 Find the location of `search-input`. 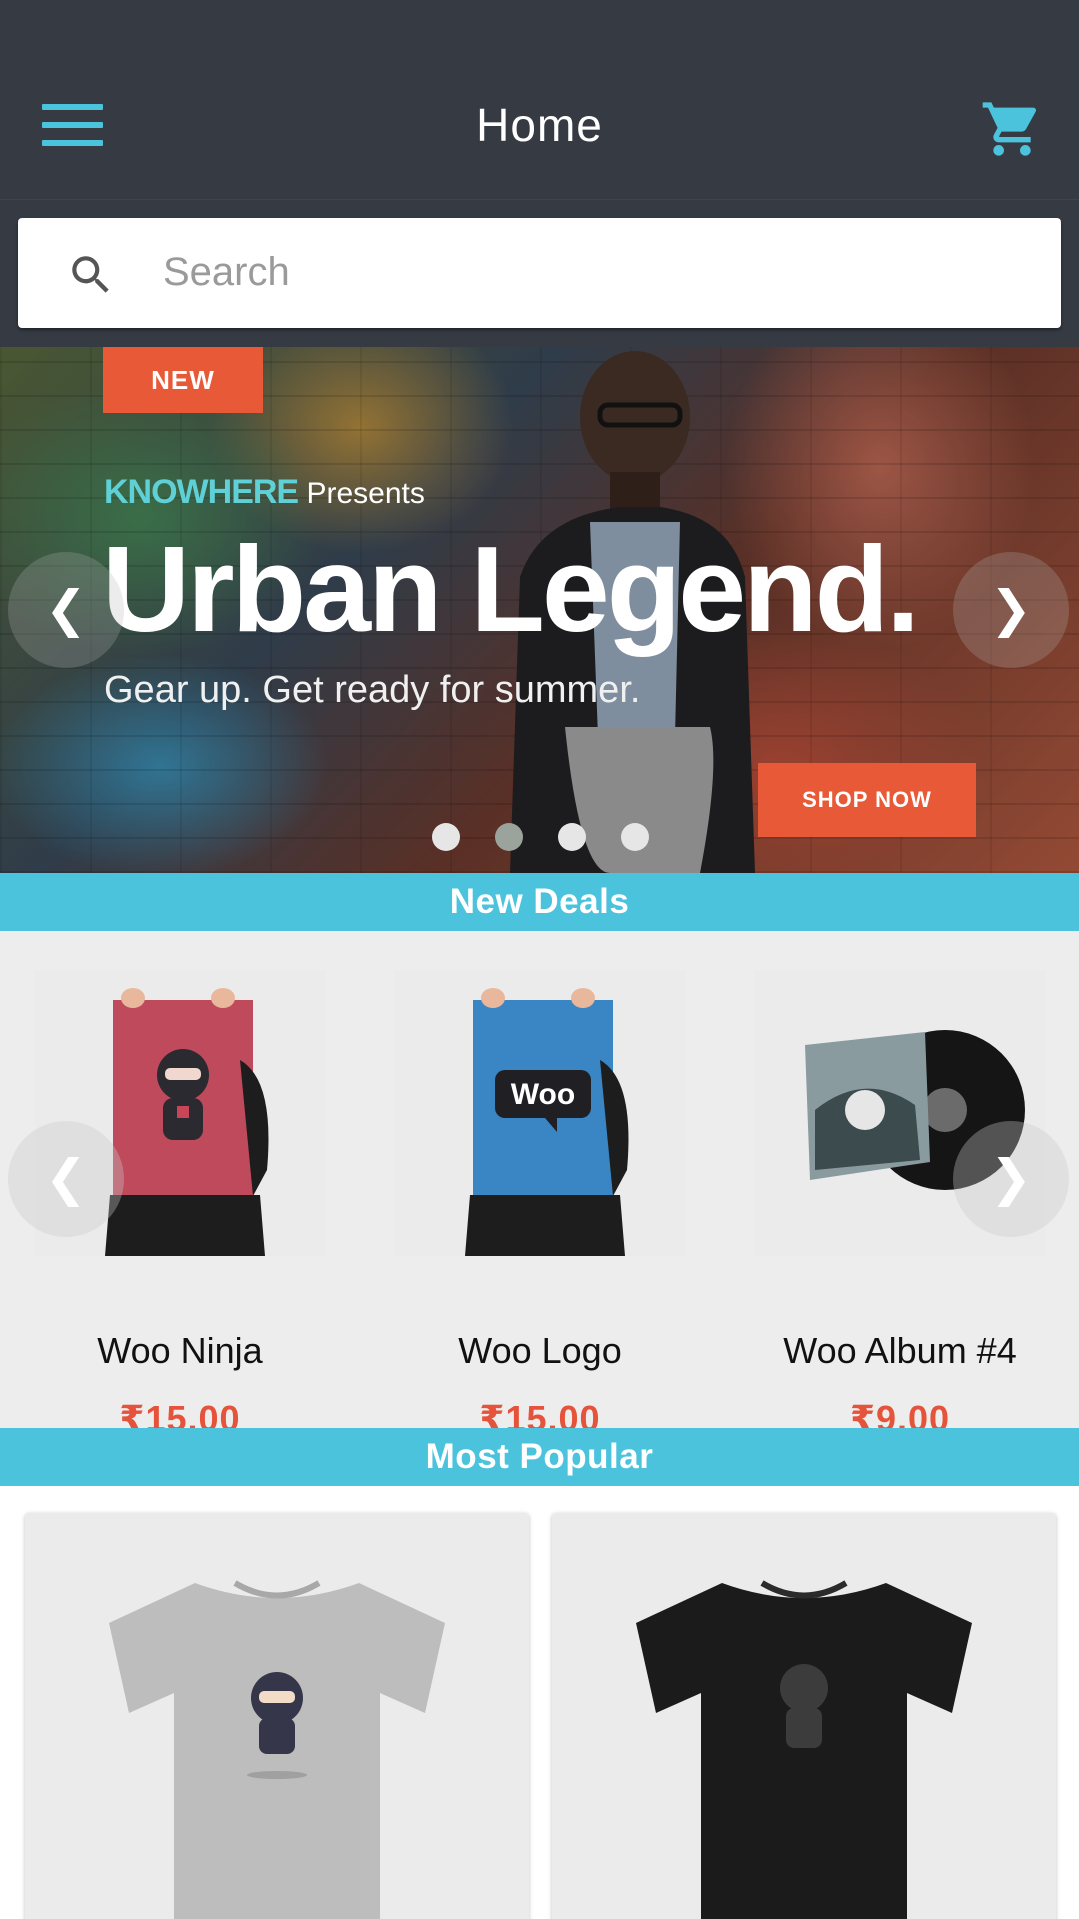

search-input is located at coordinates (593, 272).